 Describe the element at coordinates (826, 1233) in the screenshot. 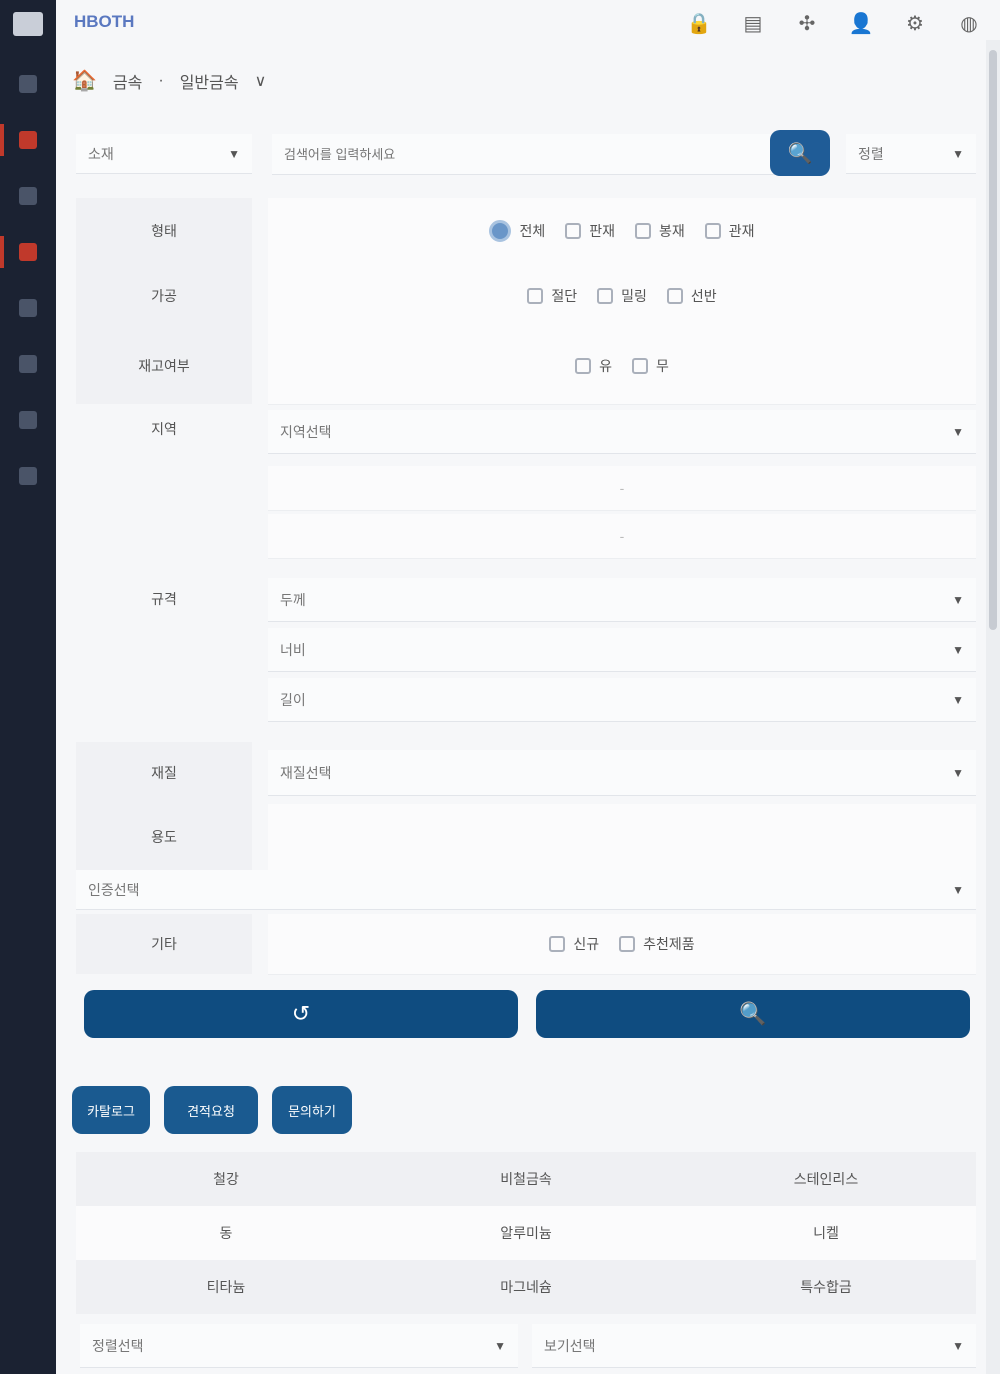

I see `table-cell: 니켈` at that location.